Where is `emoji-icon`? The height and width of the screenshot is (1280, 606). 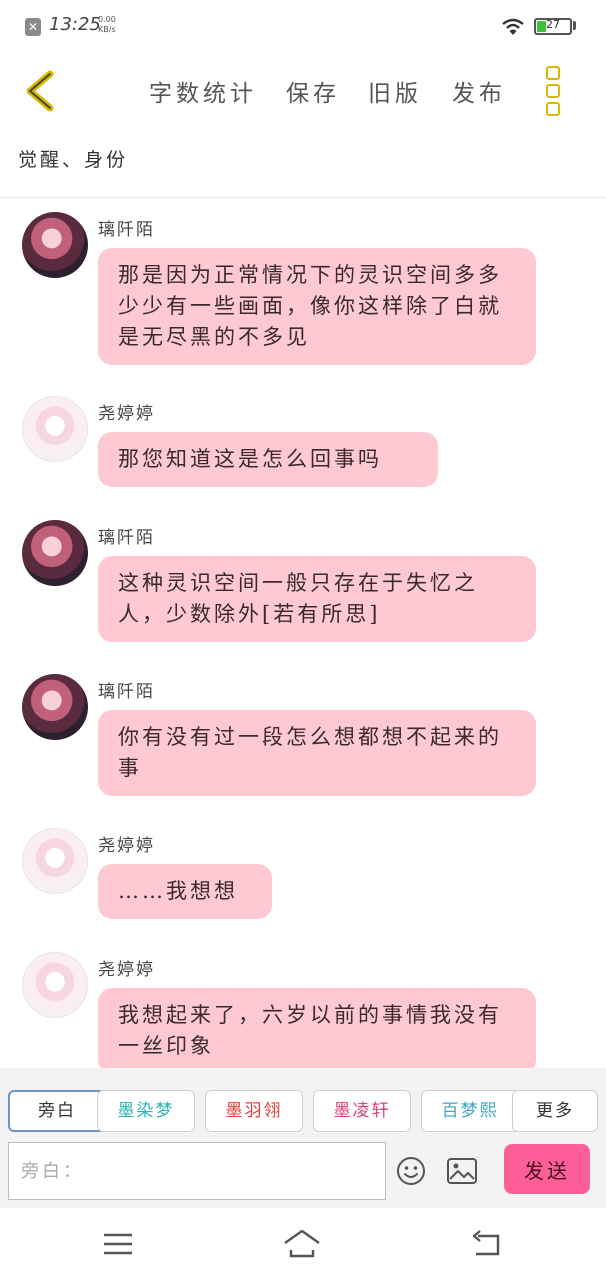 emoji-icon is located at coordinates (411, 1171).